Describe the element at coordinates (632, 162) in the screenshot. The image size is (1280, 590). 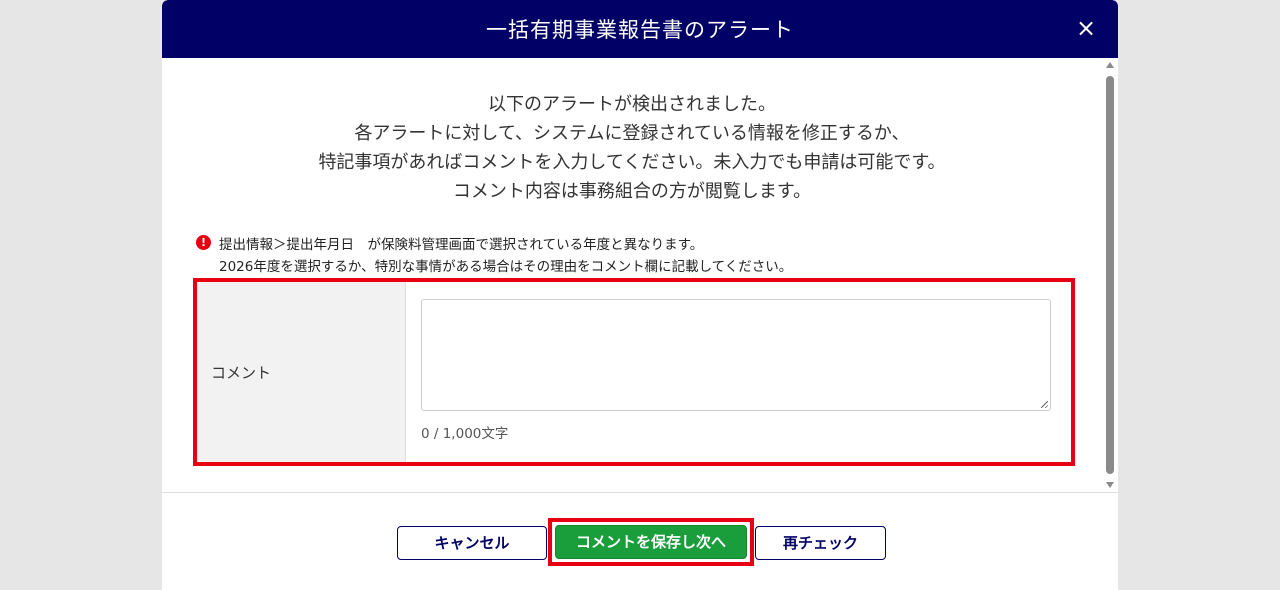
I see `intro-line: 特記事項があればコメントを入力してください。未入力でも申請は可能です。` at that location.